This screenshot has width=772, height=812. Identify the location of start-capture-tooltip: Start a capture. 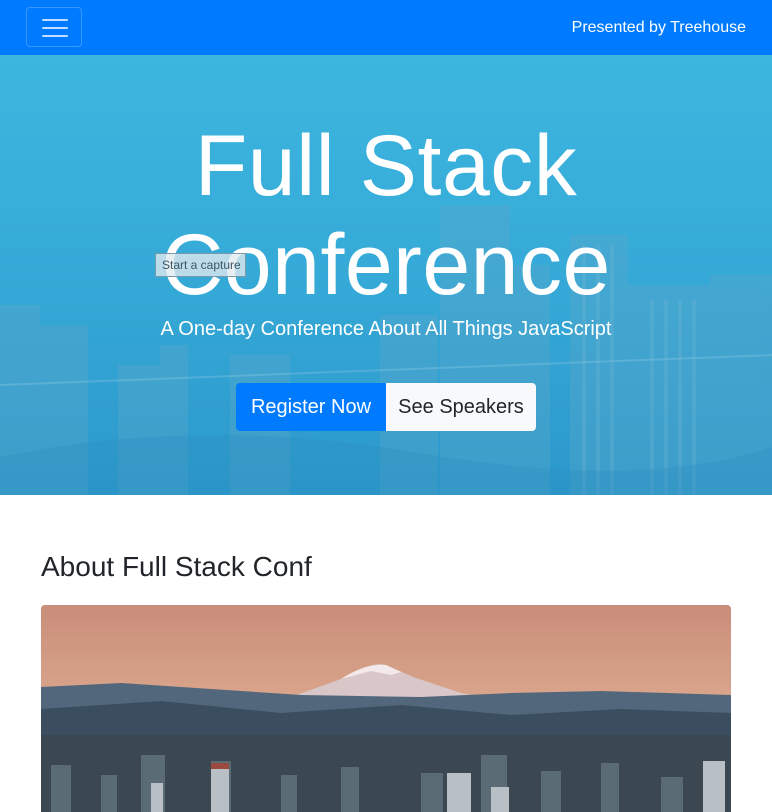
(200, 265).